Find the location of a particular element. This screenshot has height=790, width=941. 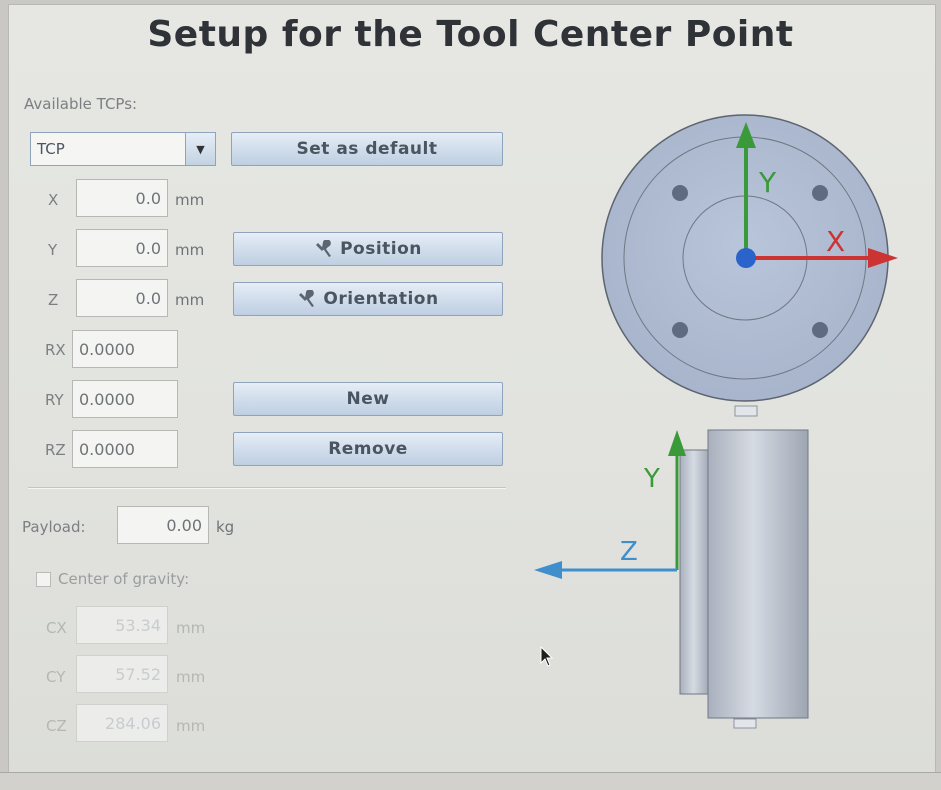

rz-field: 0.0000 is located at coordinates (125, 449).